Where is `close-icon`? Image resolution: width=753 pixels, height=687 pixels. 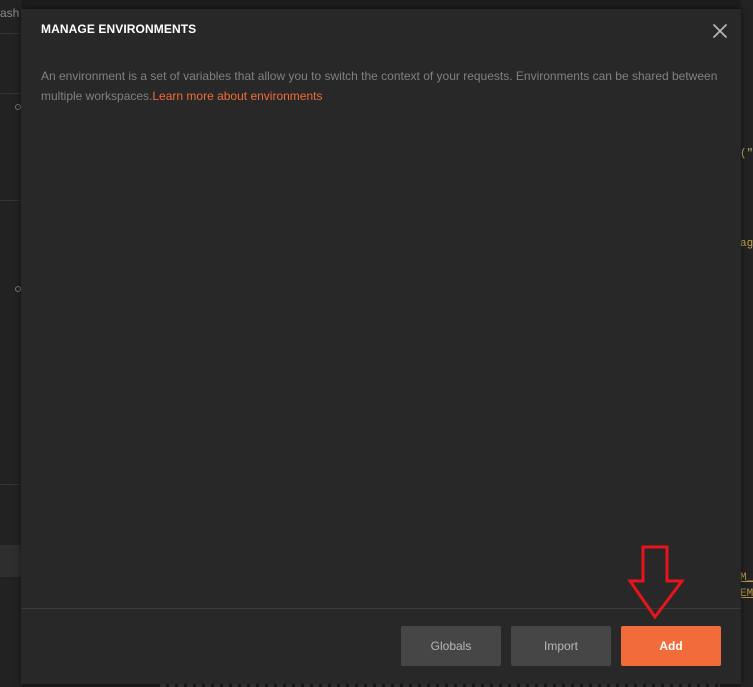
close-icon is located at coordinates (720, 31).